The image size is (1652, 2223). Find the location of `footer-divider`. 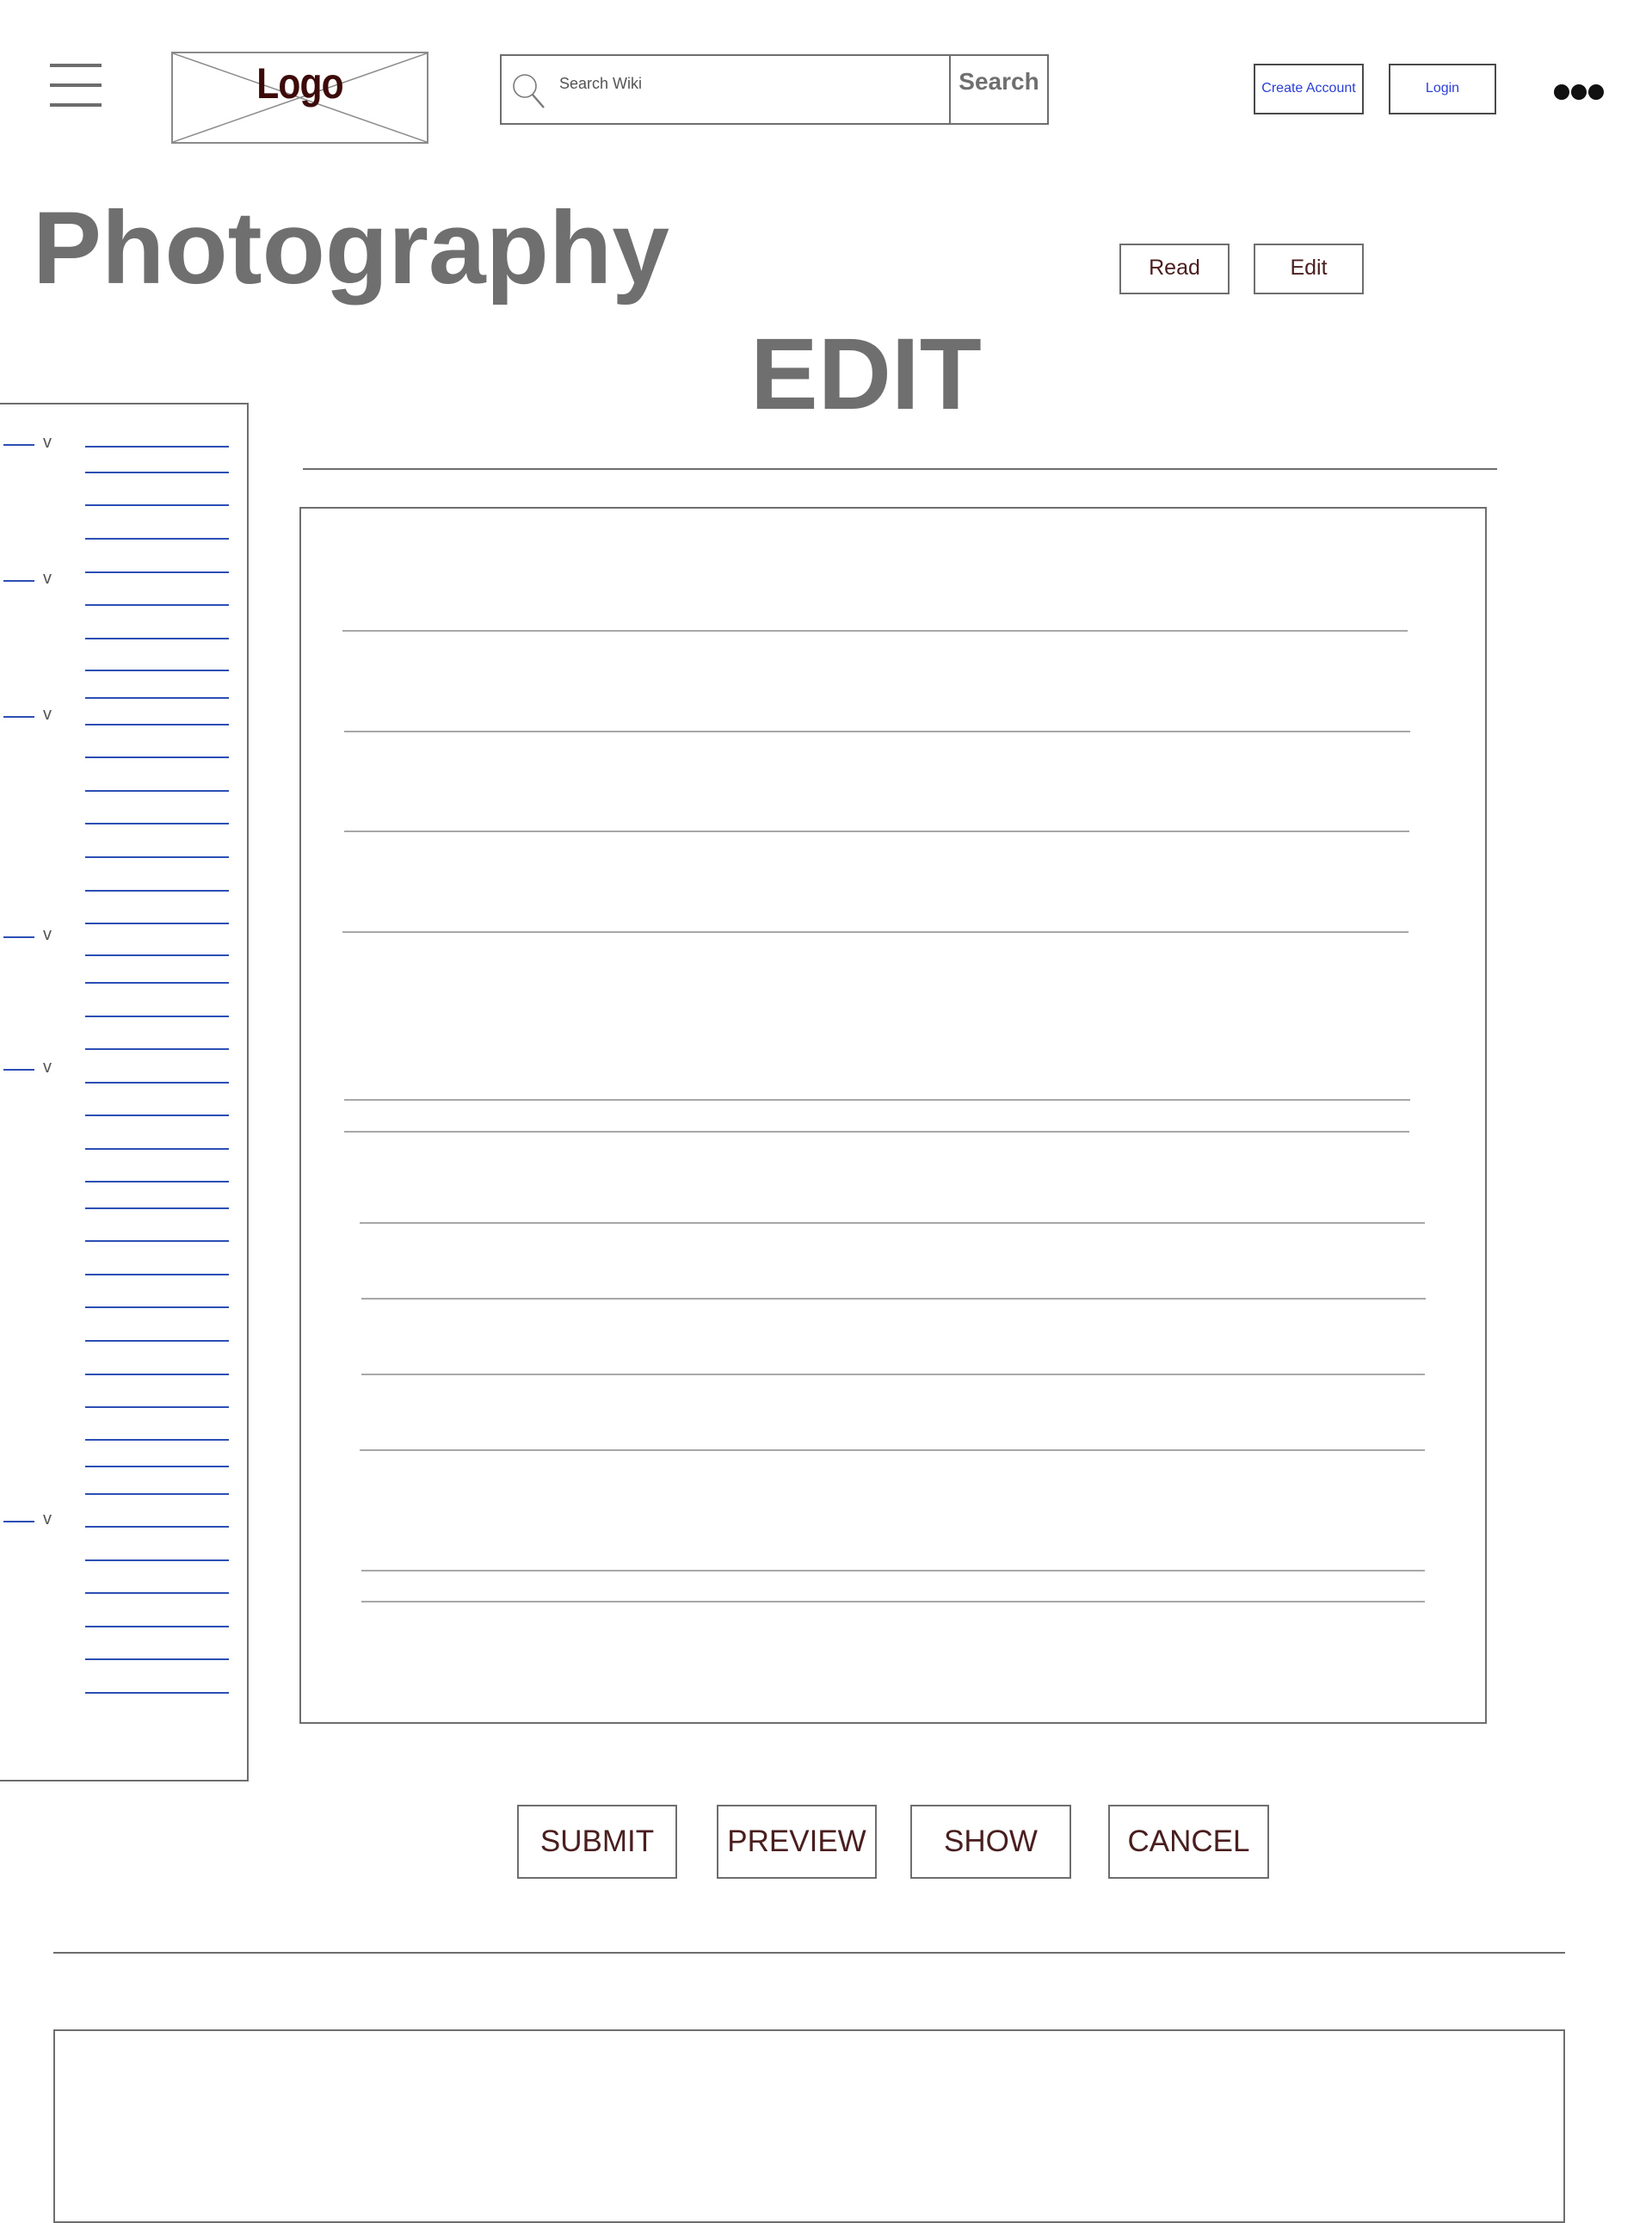

footer-divider is located at coordinates (809, 1953).